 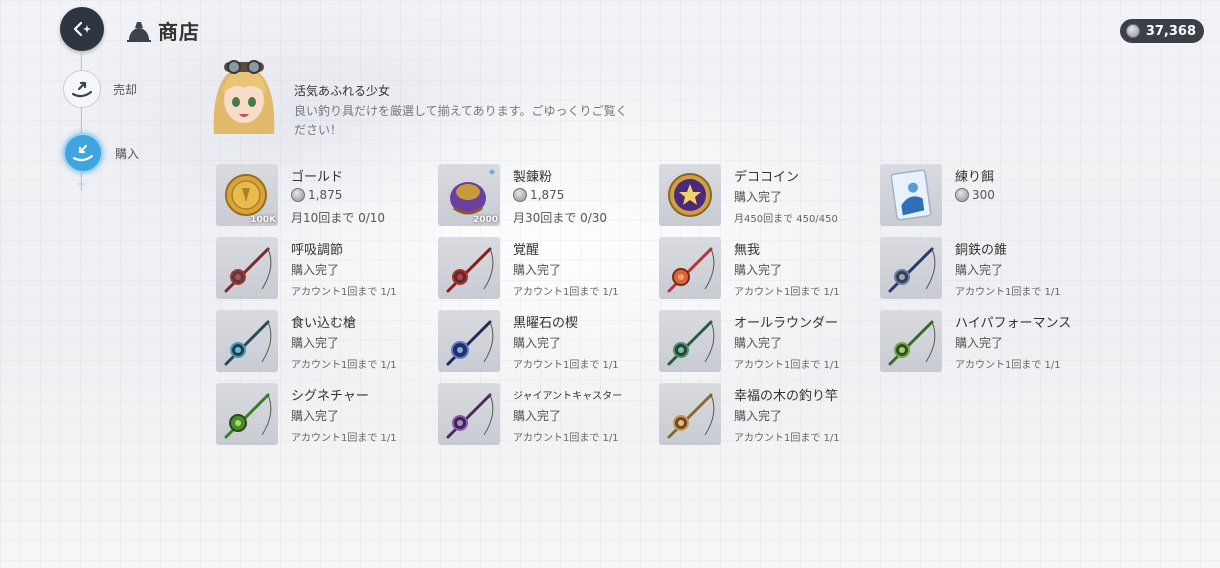 What do you see at coordinates (485, 220) in the screenshot?
I see `qty-tag: 2000` at bounding box center [485, 220].